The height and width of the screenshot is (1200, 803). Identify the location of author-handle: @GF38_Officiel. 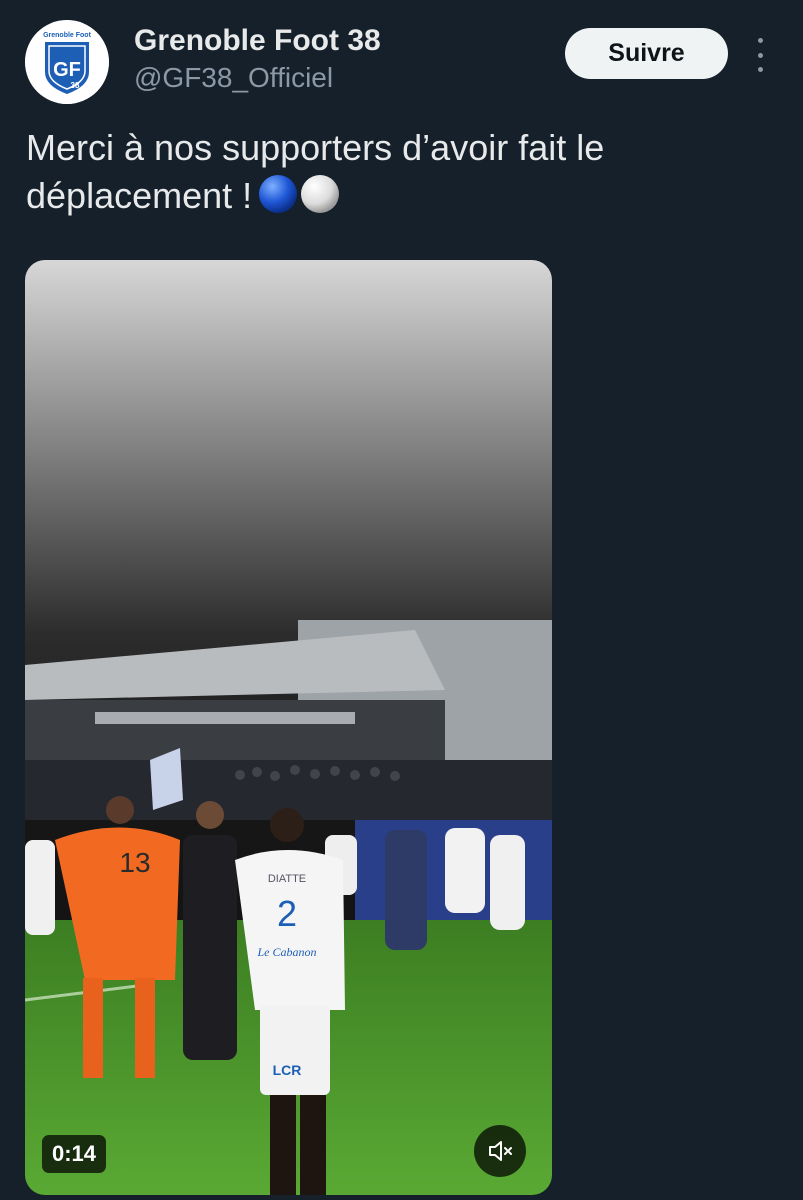
(233, 78).